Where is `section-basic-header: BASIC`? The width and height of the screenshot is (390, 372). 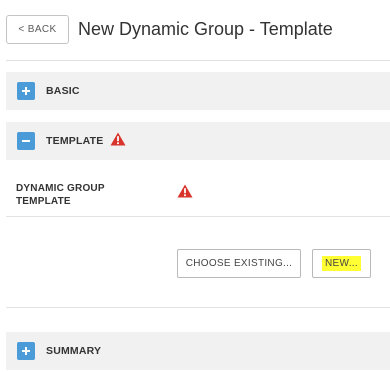
section-basic-header: BASIC is located at coordinates (198, 91).